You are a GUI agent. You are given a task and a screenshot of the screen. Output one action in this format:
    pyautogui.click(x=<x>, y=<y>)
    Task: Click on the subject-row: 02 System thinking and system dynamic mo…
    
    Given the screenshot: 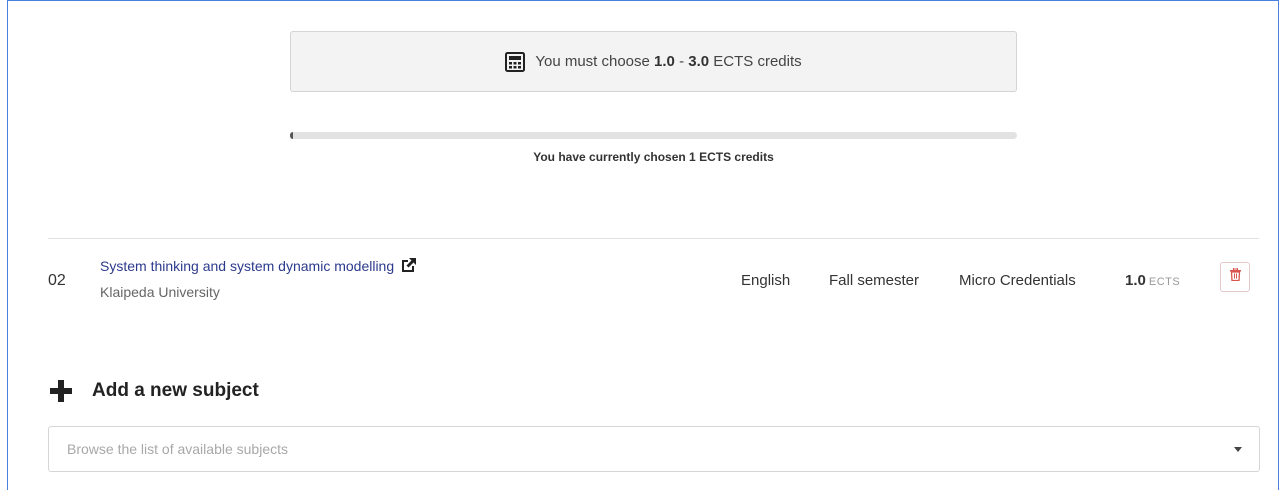 What is the action you would take?
    pyautogui.click(x=653, y=280)
    